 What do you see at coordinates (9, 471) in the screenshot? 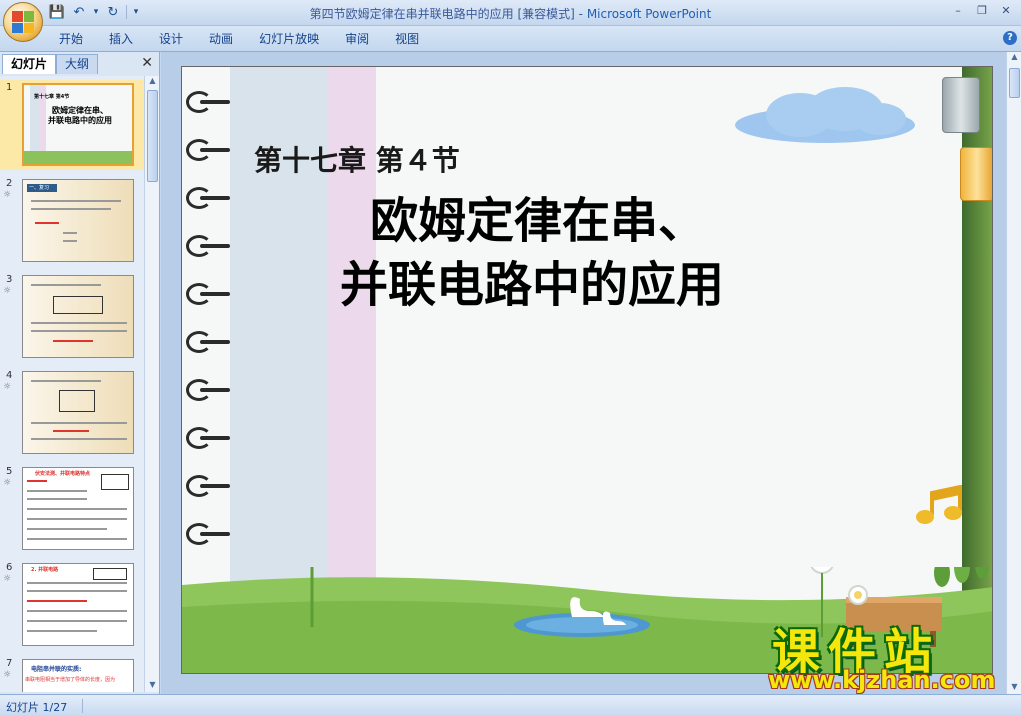
I see `slide-number: 5` at bounding box center [9, 471].